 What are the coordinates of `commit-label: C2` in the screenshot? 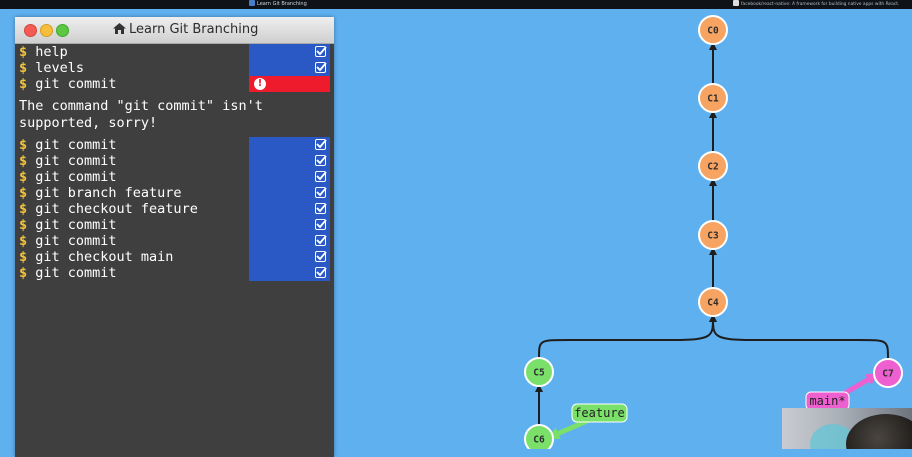 It's located at (712, 167).